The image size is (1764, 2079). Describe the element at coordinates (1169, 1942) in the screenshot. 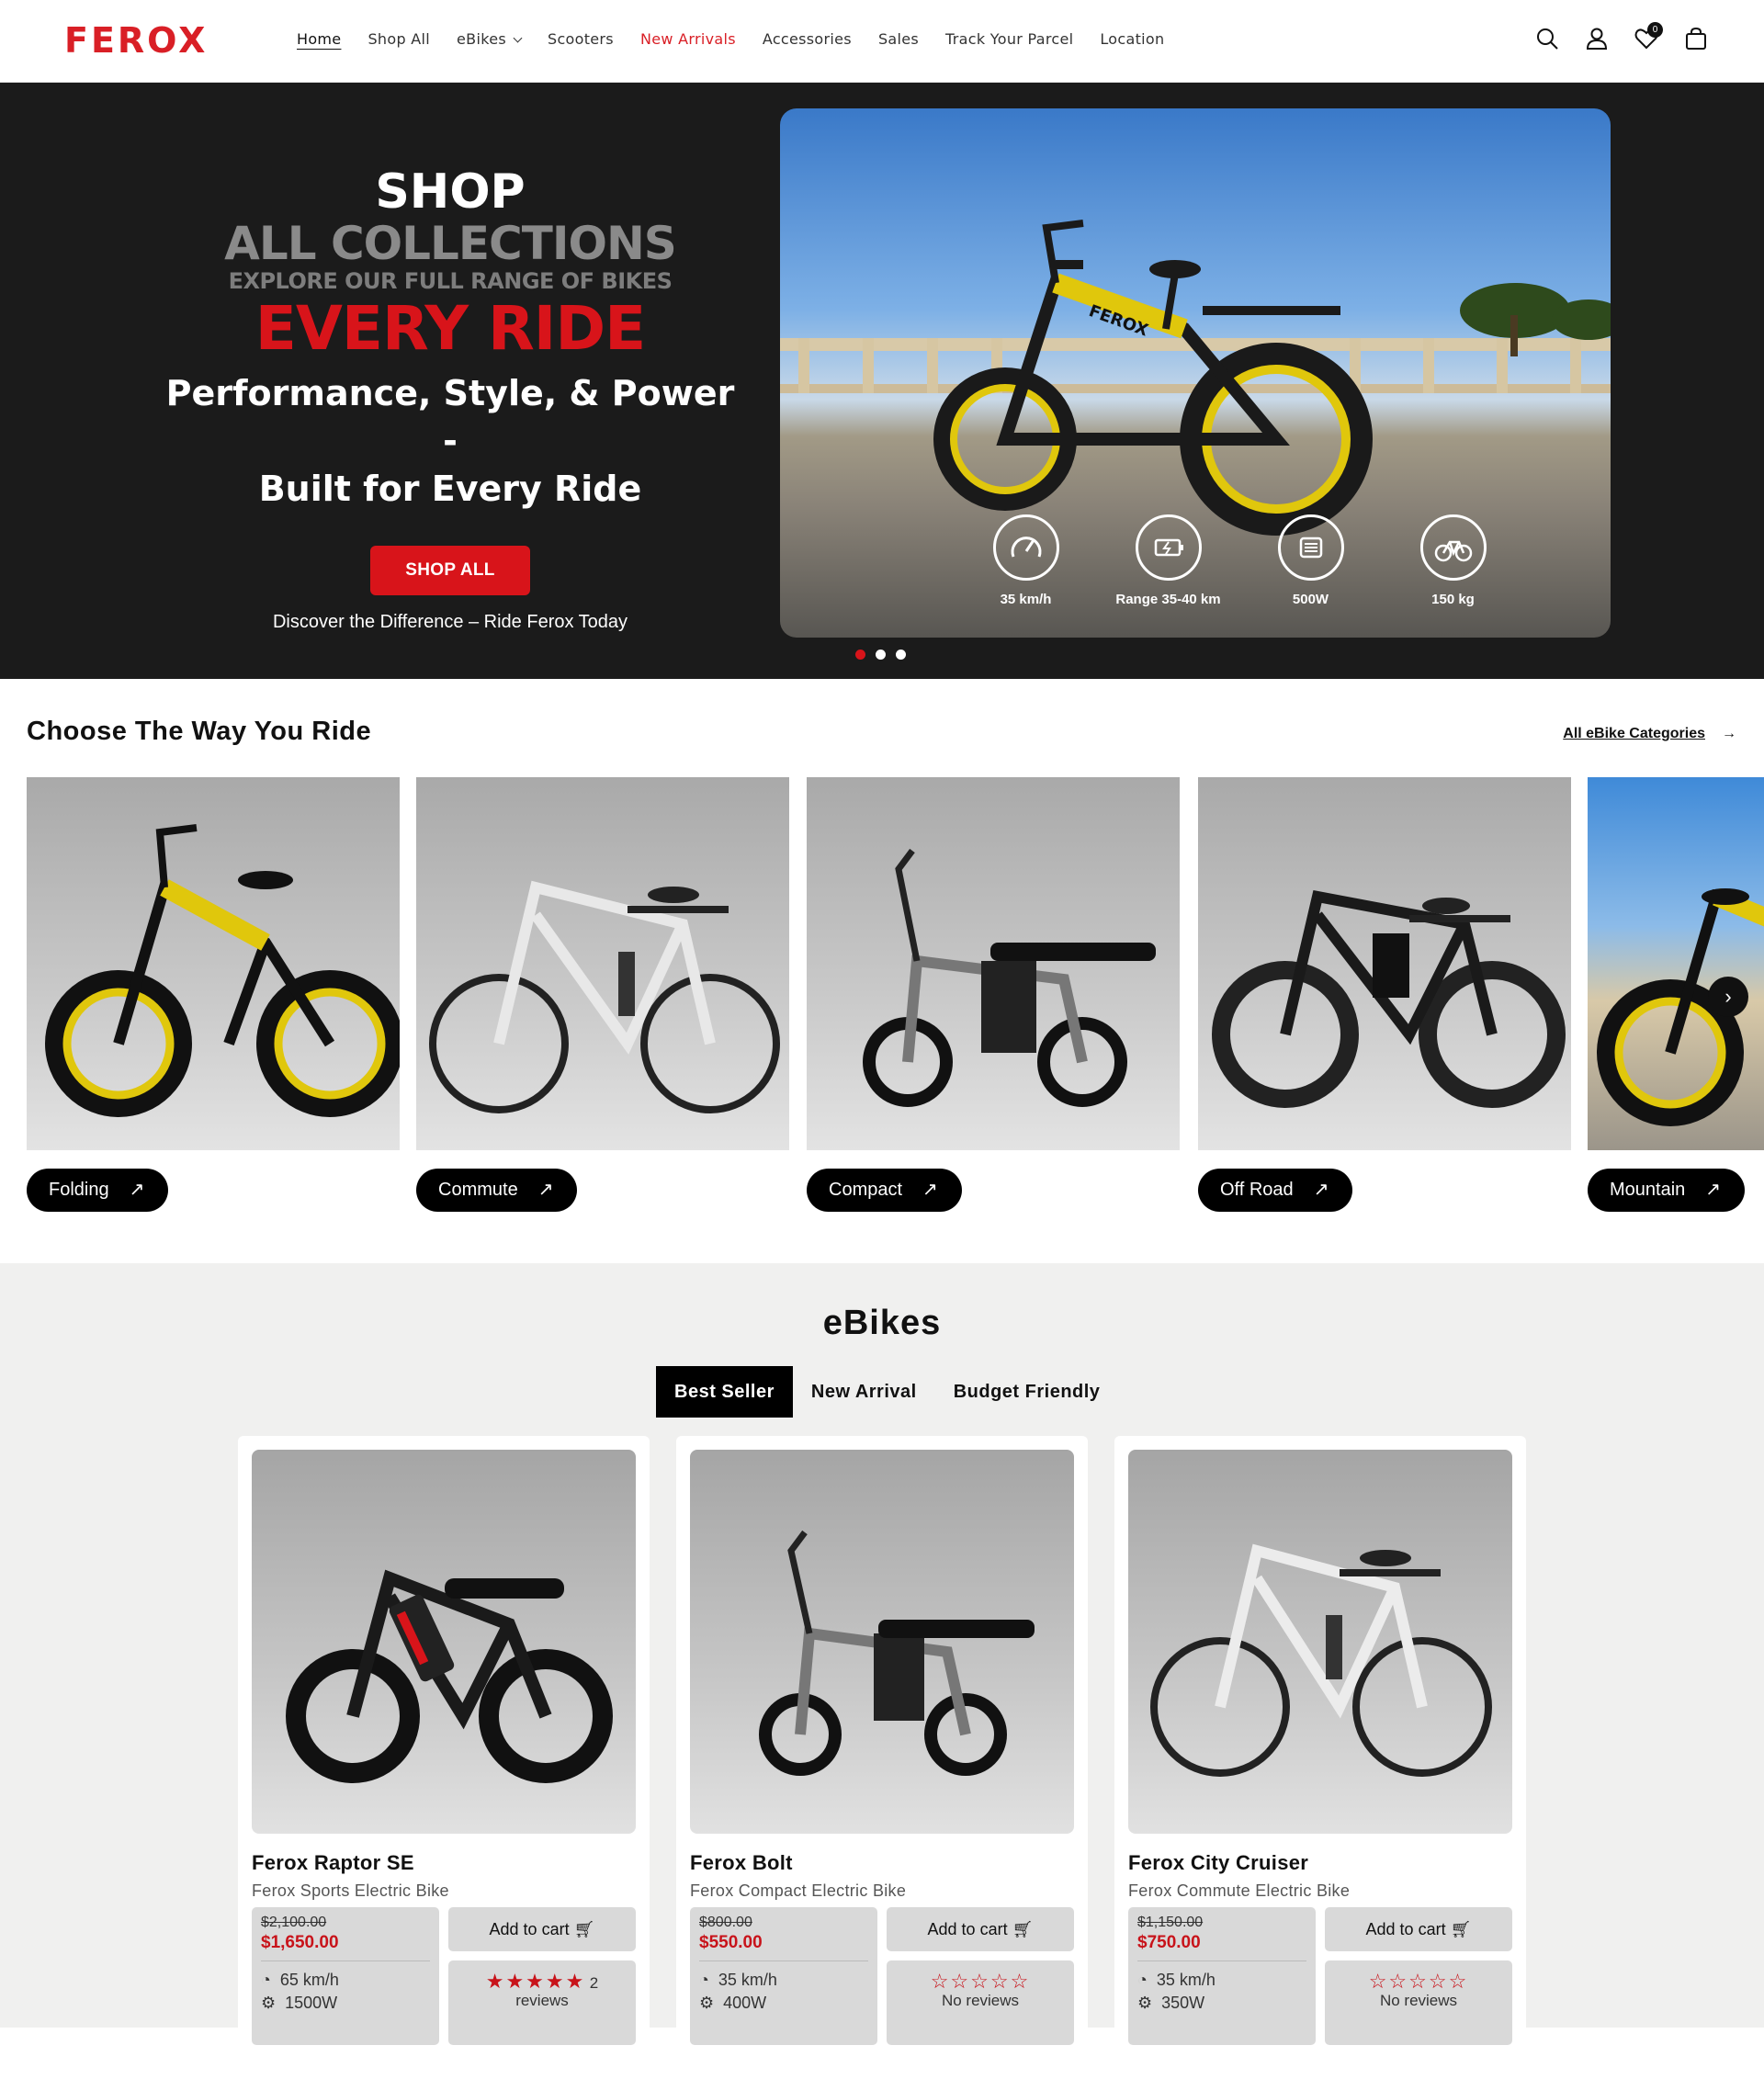

I see `sale-price: $750.00` at that location.